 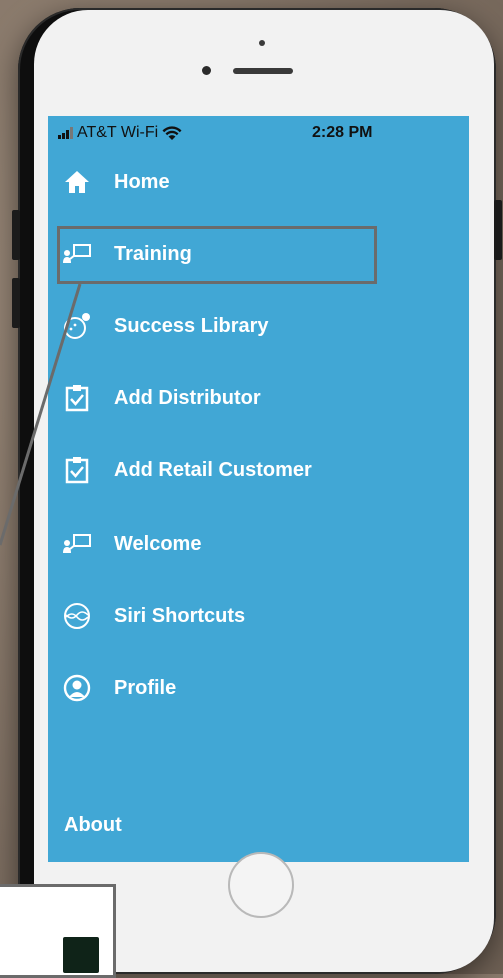 What do you see at coordinates (263, 71) in the screenshot?
I see `earpiece-speaker` at bounding box center [263, 71].